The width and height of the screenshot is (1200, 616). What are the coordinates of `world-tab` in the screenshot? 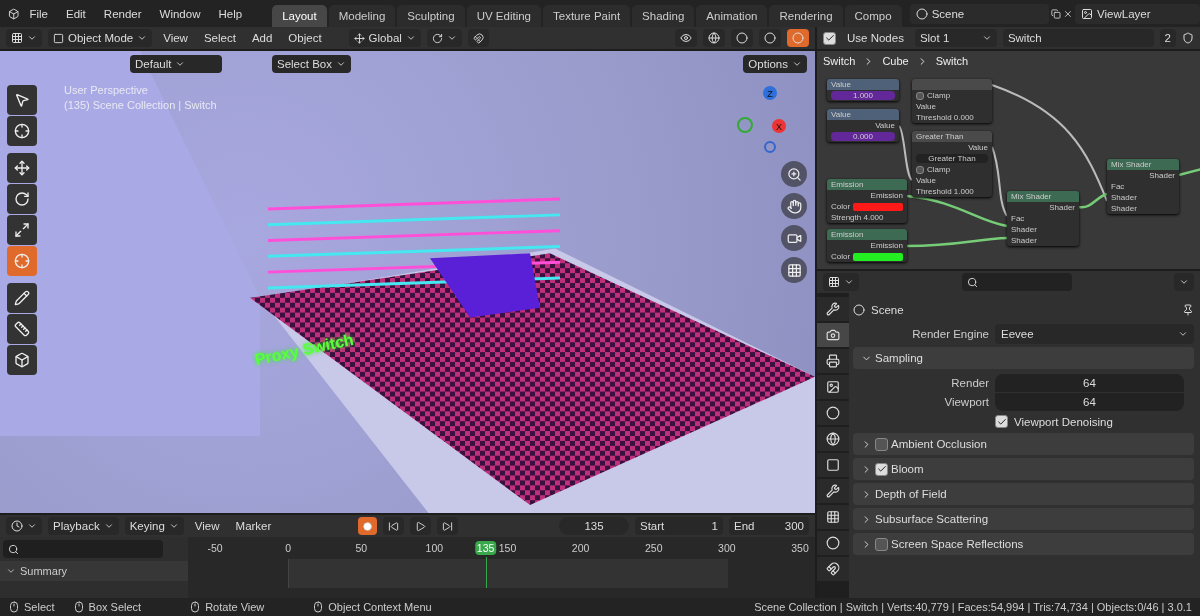 It's located at (833, 439).